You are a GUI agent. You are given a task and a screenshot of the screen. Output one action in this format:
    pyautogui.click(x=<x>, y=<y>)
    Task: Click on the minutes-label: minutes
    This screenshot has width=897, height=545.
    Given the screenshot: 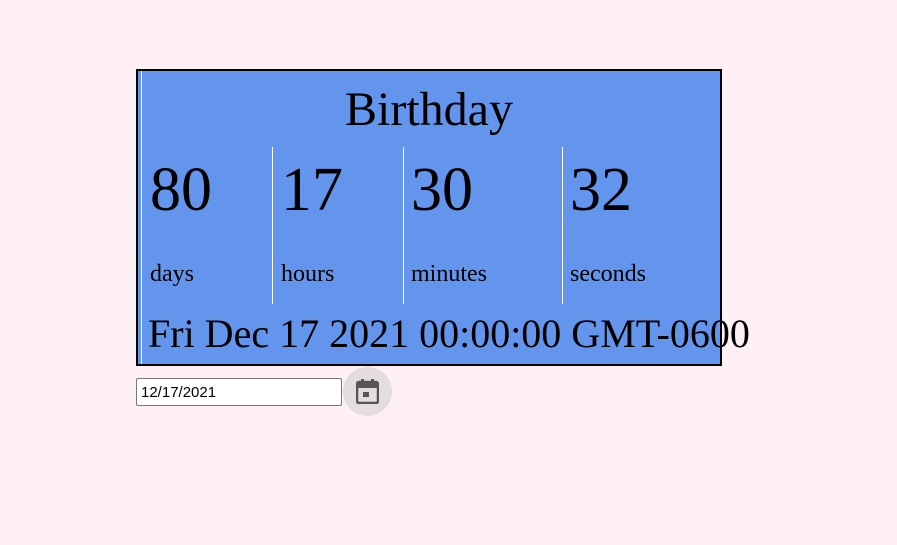 What is the action you would take?
    pyautogui.click(x=449, y=274)
    